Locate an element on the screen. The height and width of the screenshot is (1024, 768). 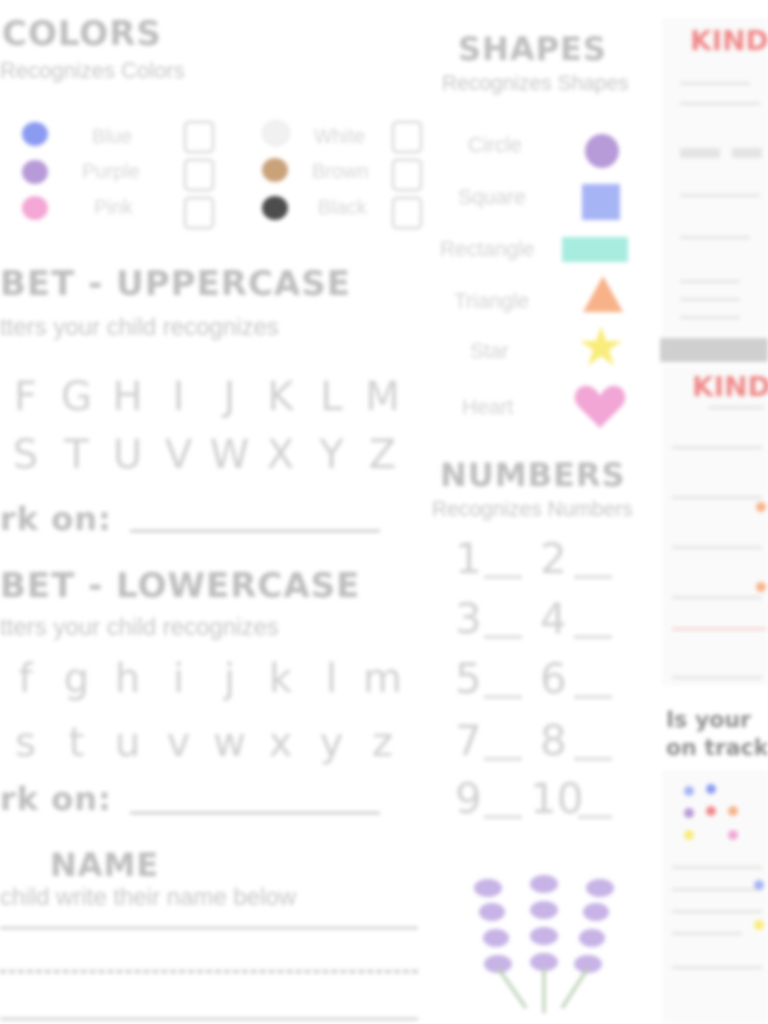
letter: L is located at coordinates (331, 397).